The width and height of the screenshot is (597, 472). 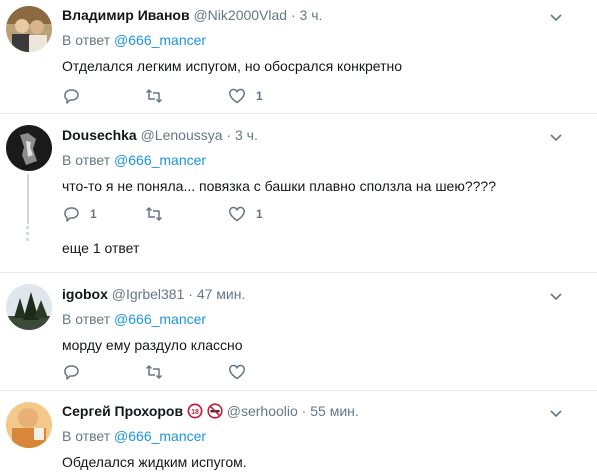 I want to click on user-handle: @Igrbel381, so click(x=148, y=294).